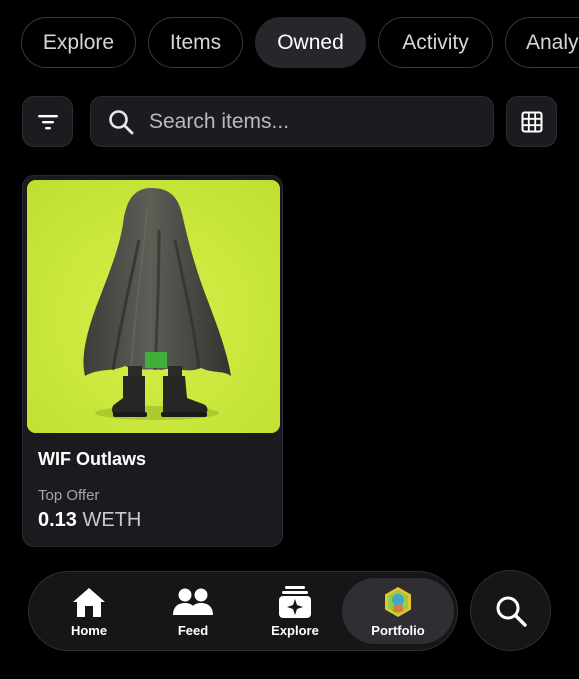  I want to click on nav-home: Home, so click(89, 611).